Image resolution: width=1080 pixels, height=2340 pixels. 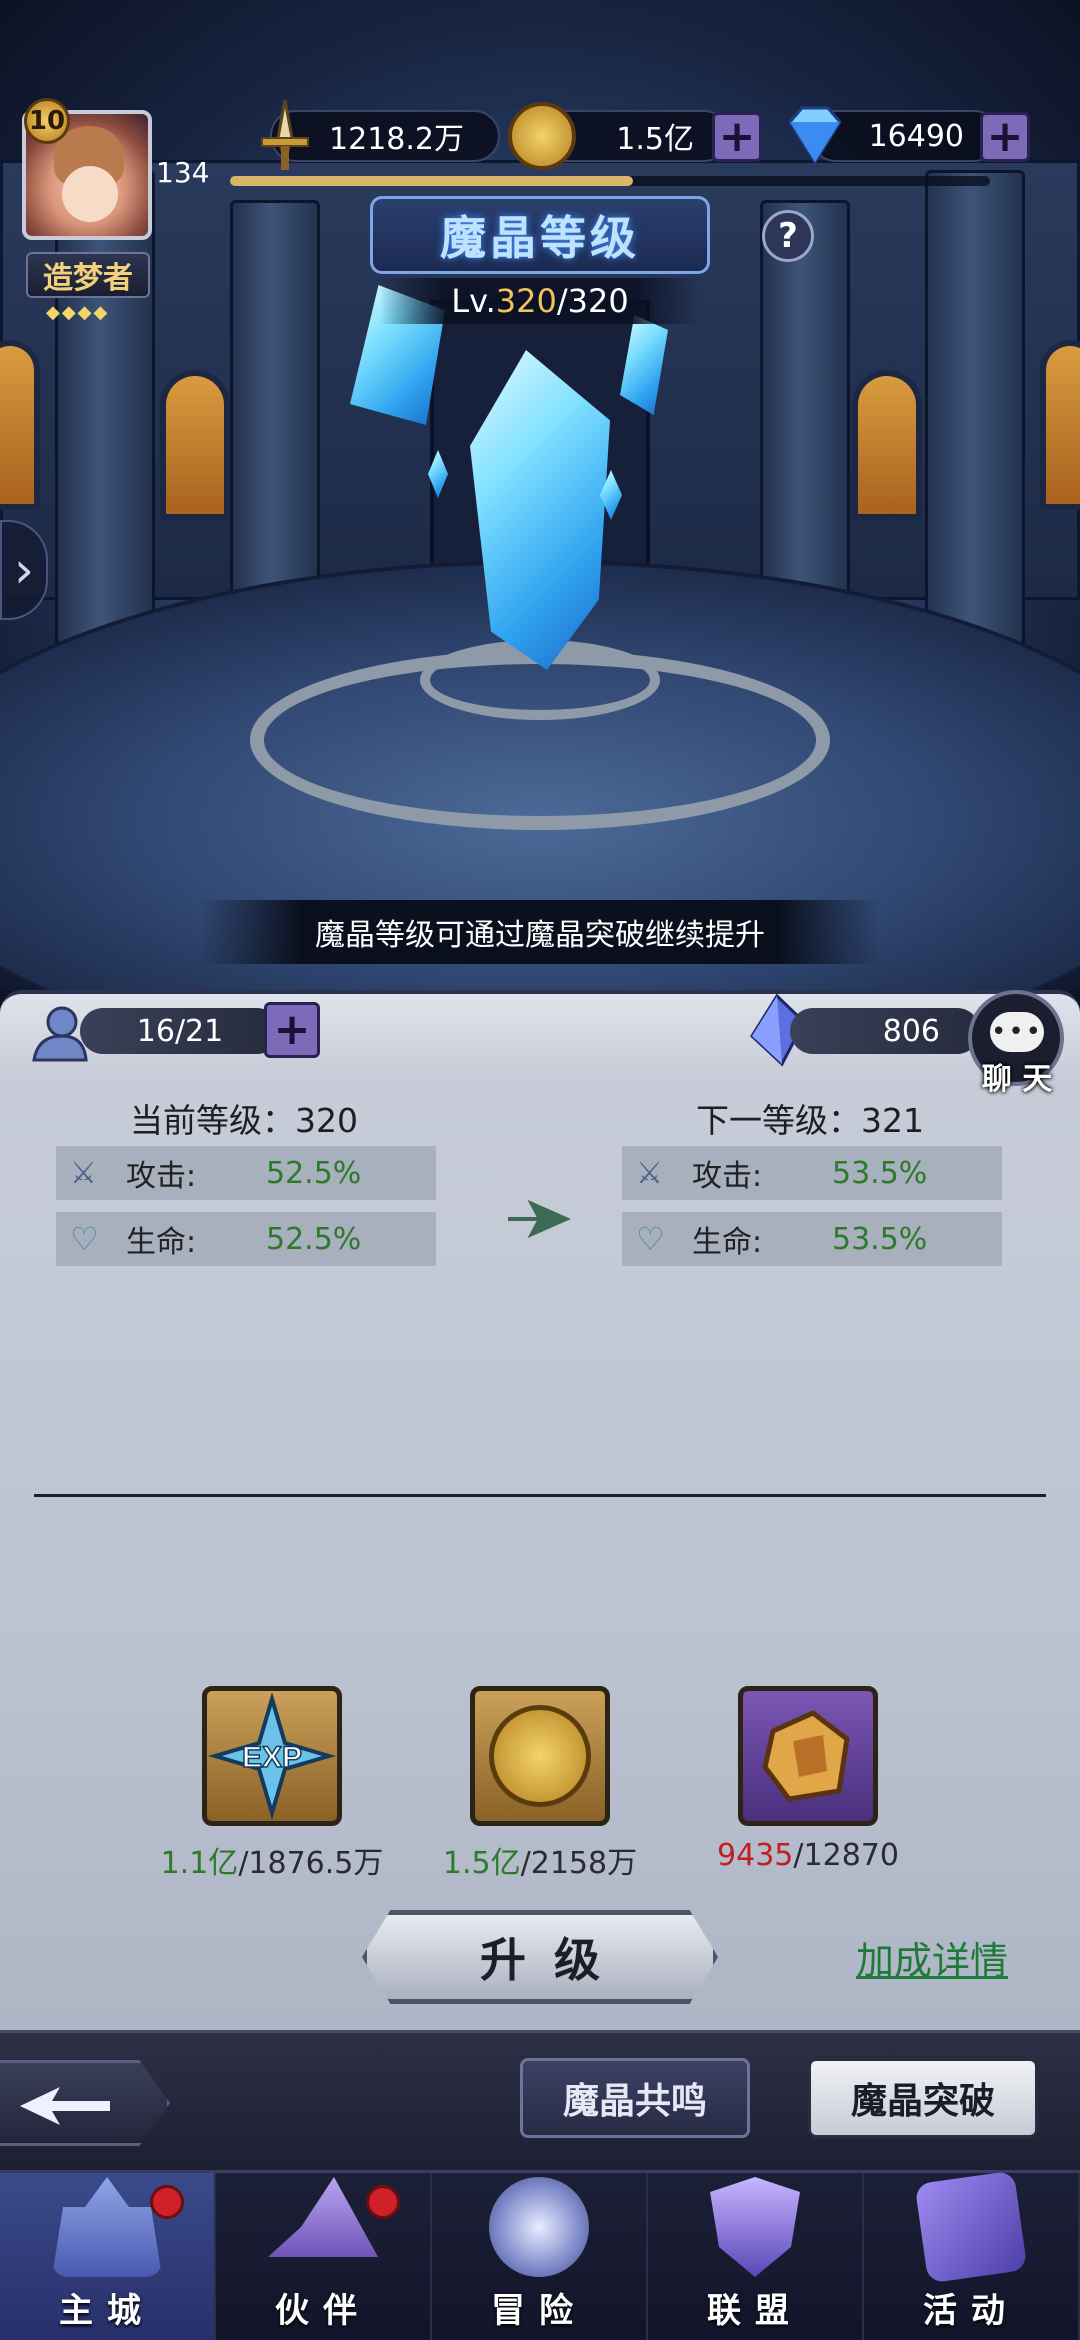 What do you see at coordinates (539, 2227) in the screenshot?
I see `compass-icon` at bounding box center [539, 2227].